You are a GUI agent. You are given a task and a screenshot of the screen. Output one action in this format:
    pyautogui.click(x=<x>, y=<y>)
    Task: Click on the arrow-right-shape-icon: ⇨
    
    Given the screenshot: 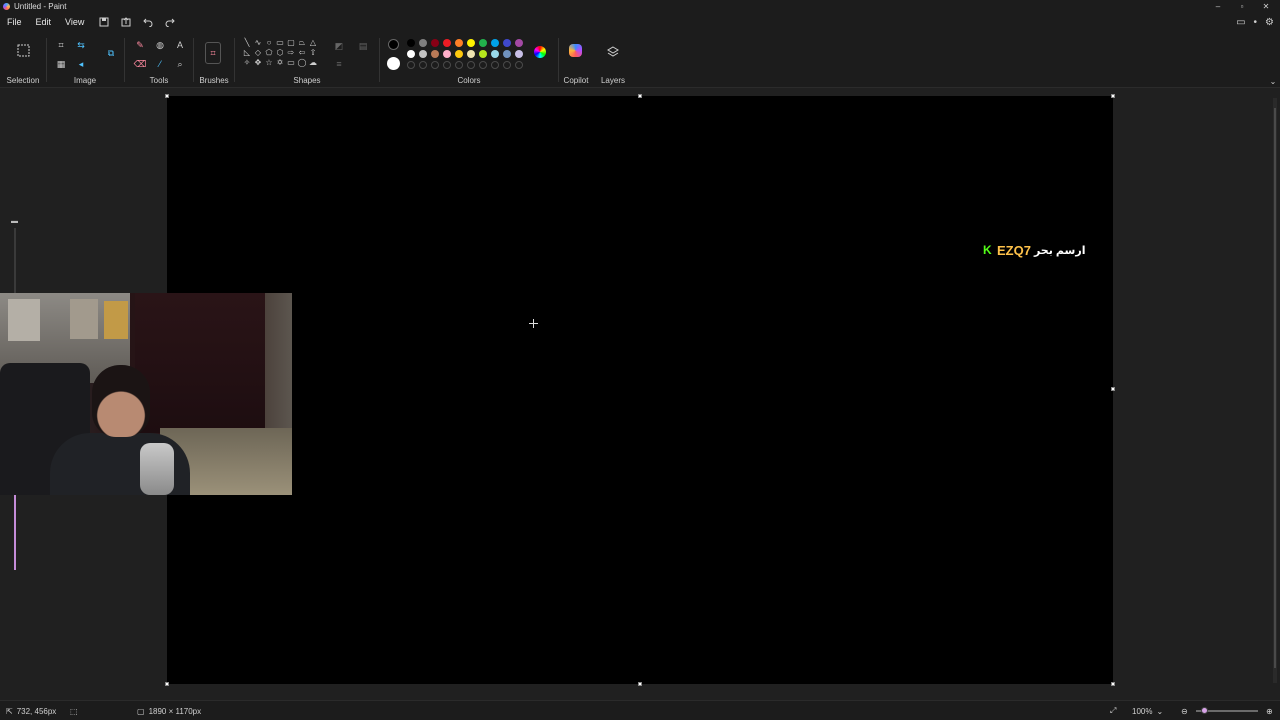 What is the action you would take?
    pyautogui.click(x=291, y=52)
    